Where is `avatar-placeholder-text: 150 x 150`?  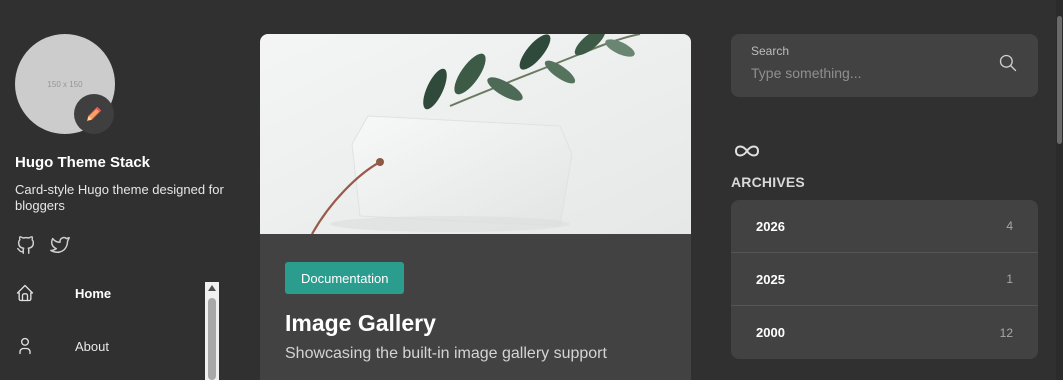 avatar-placeholder-text: 150 x 150 is located at coordinates (65, 84).